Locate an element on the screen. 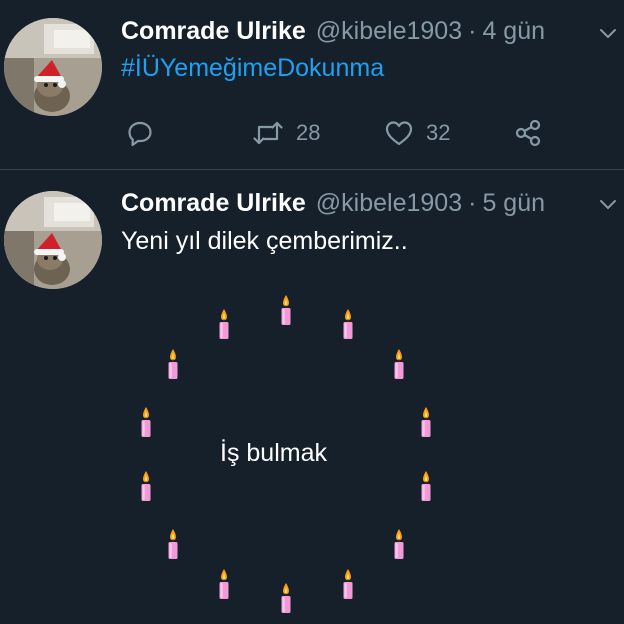 The width and height of the screenshot is (624, 624). circle-center-text: İş bulmak is located at coordinates (273, 453).